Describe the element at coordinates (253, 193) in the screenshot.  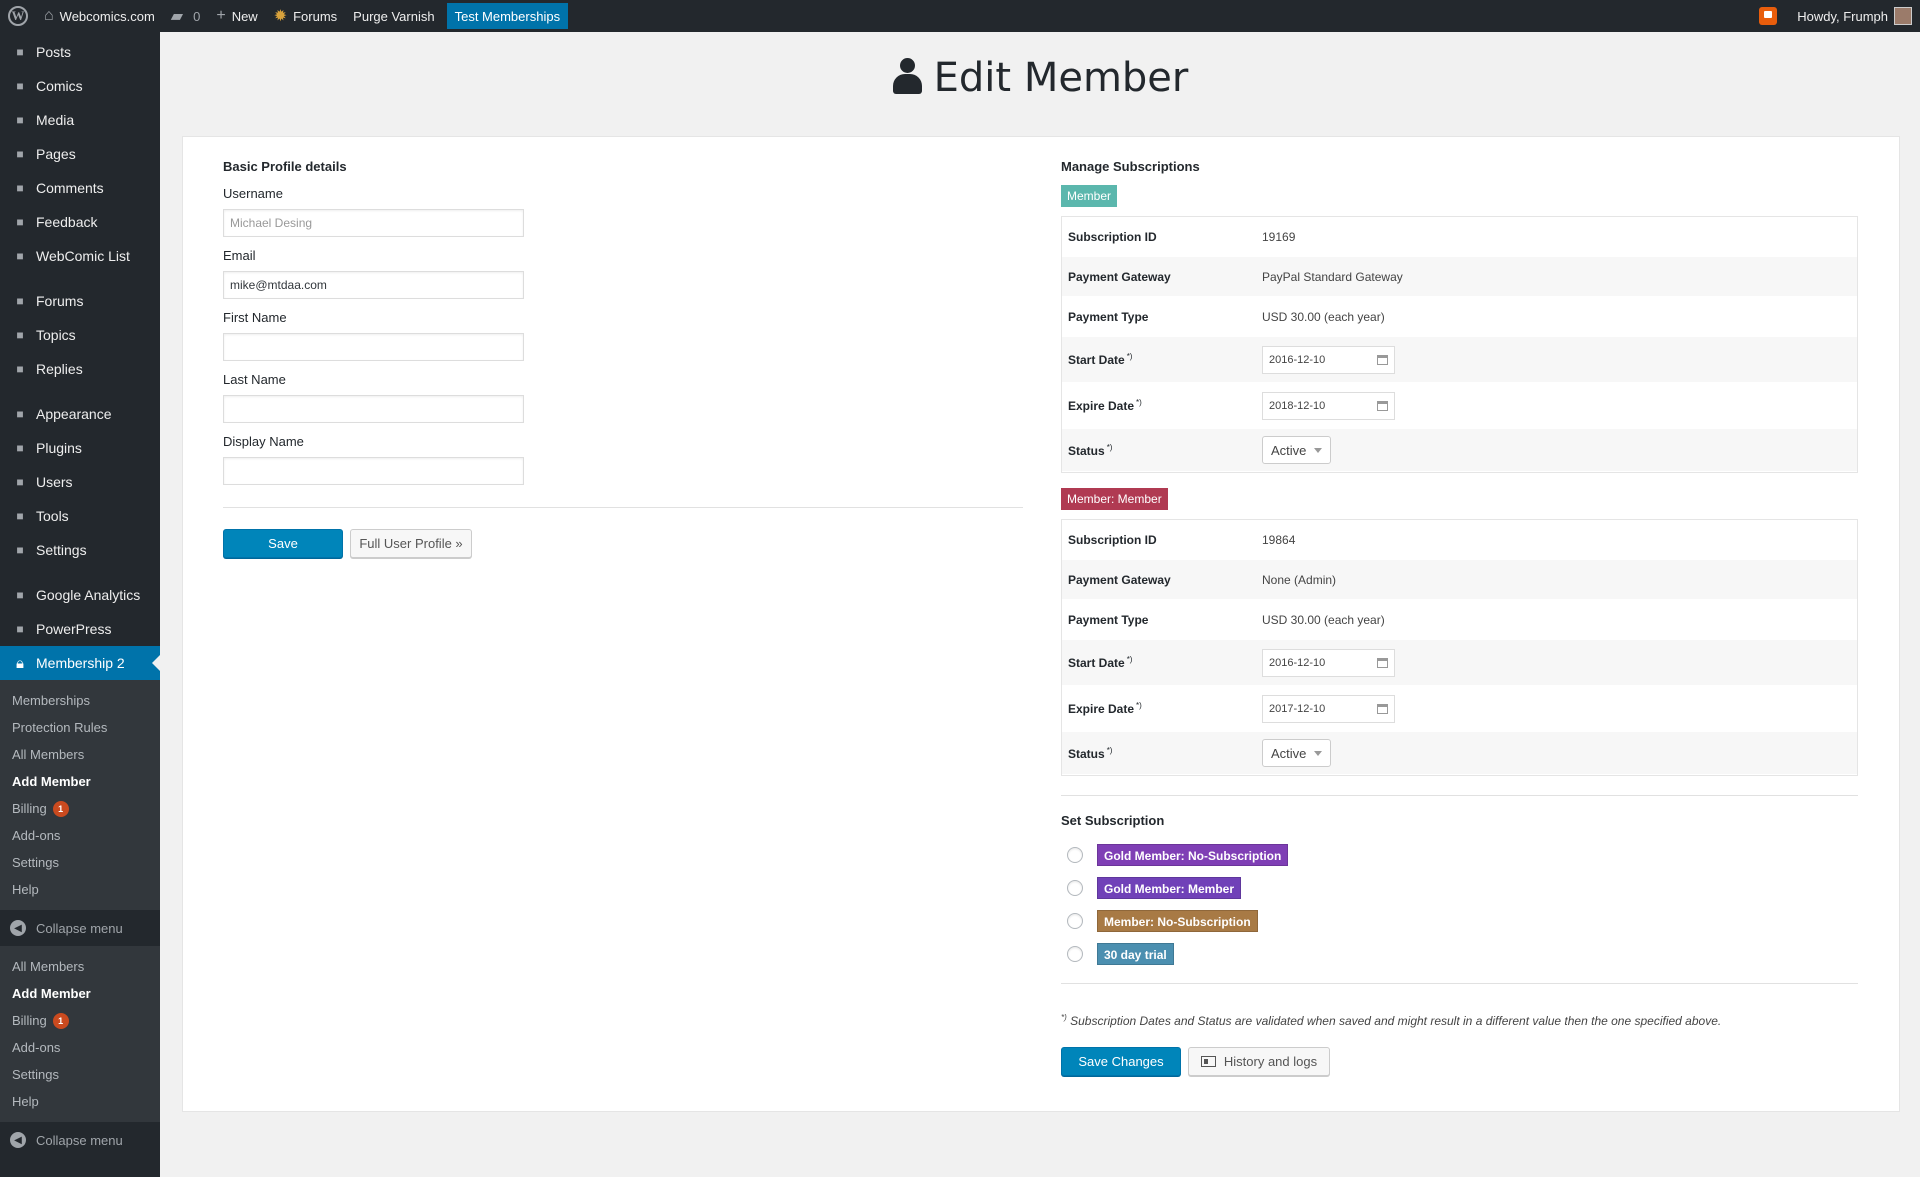
I see `username-label: Username` at that location.